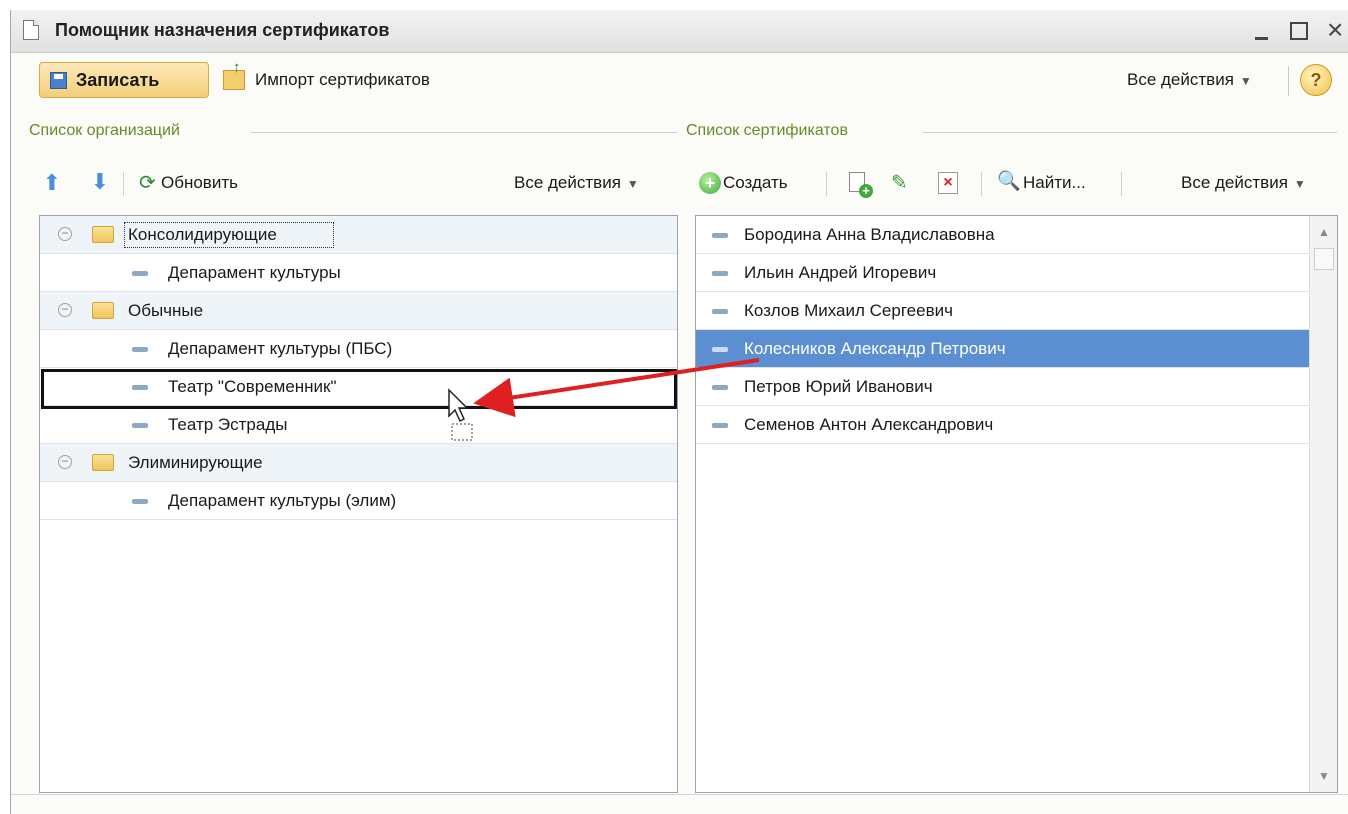 The image size is (1348, 814). Describe the element at coordinates (679, 794) in the screenshot. I see `bottom-divider` at that location.